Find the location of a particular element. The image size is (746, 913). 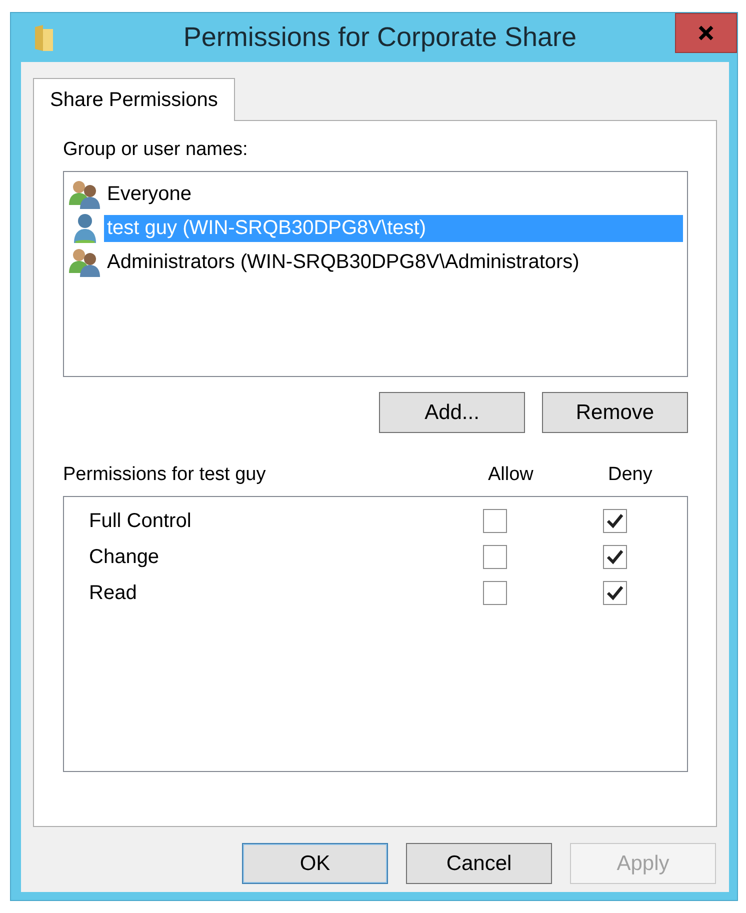

close-button is located at coordinates (706, 33).